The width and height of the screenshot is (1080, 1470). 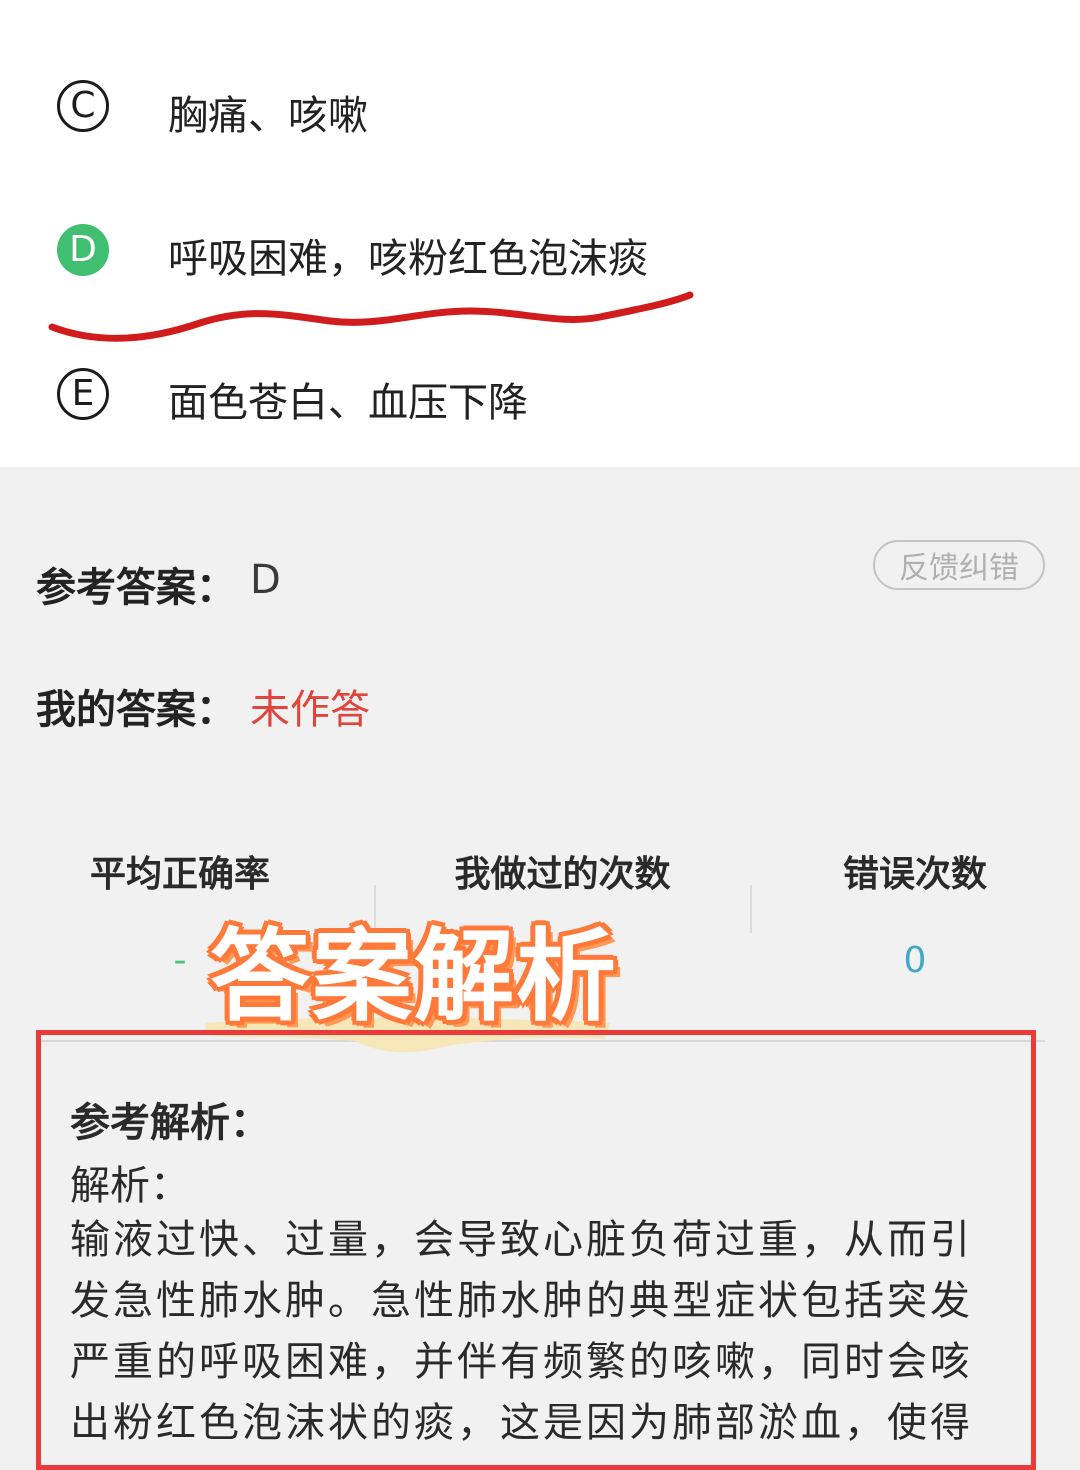 What do you see at coordinates (348, 403) in the screenshot?
I see `option-e-text: 面色苍白、血压下降` at bounding box center [348, 403].